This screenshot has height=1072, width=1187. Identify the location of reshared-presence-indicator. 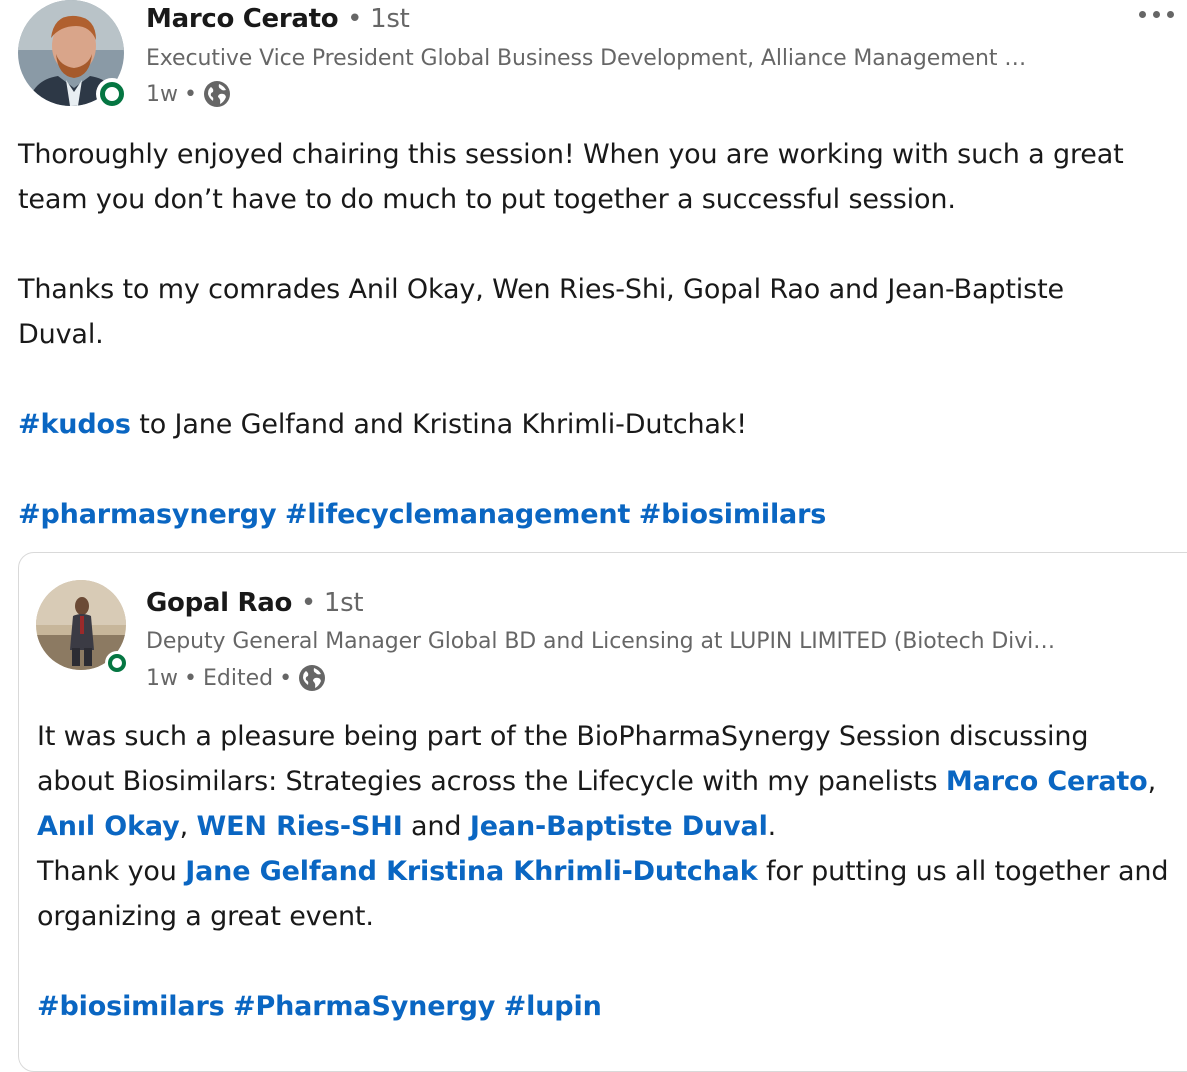
(117, 663).